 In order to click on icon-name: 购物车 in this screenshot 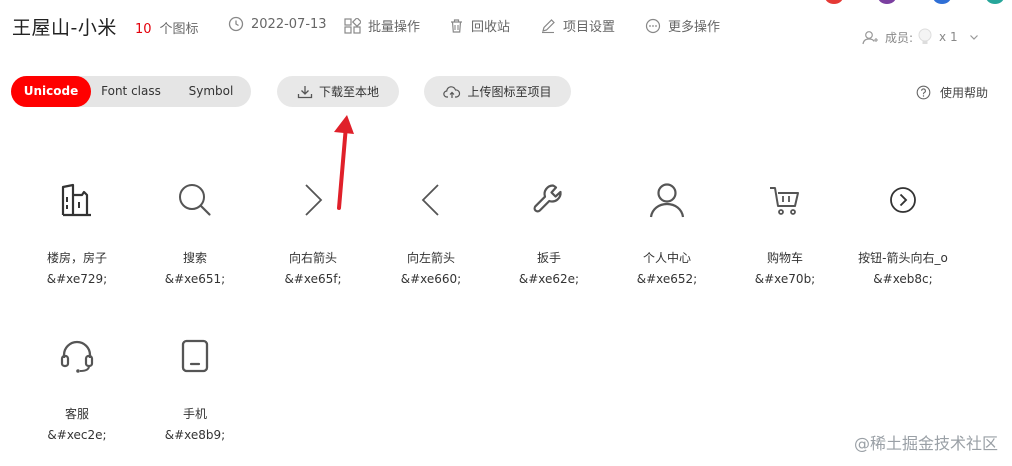, I will do `click(784, 258)`.